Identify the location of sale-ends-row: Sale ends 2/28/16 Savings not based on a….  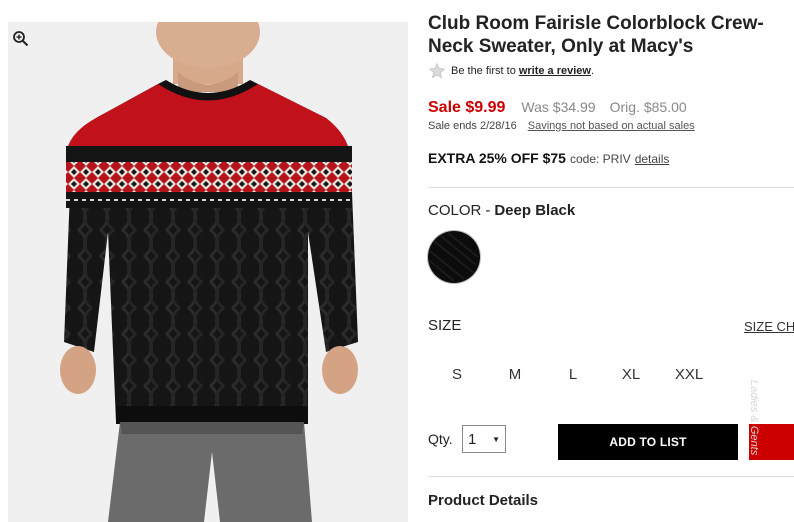
(561, 126).